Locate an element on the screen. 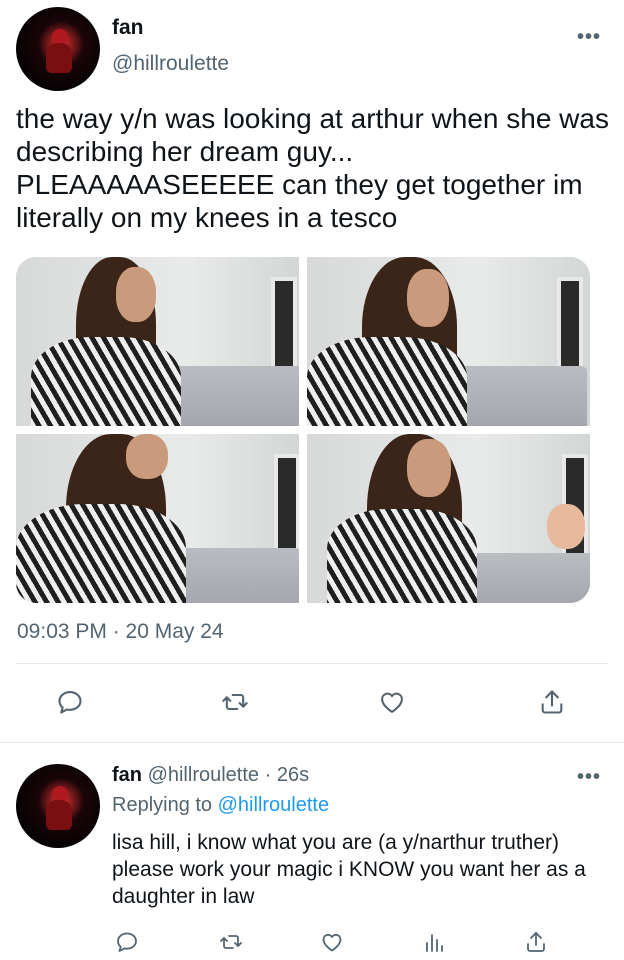 The image size is (624, 960). avatar is located at coordinates (58, 49).